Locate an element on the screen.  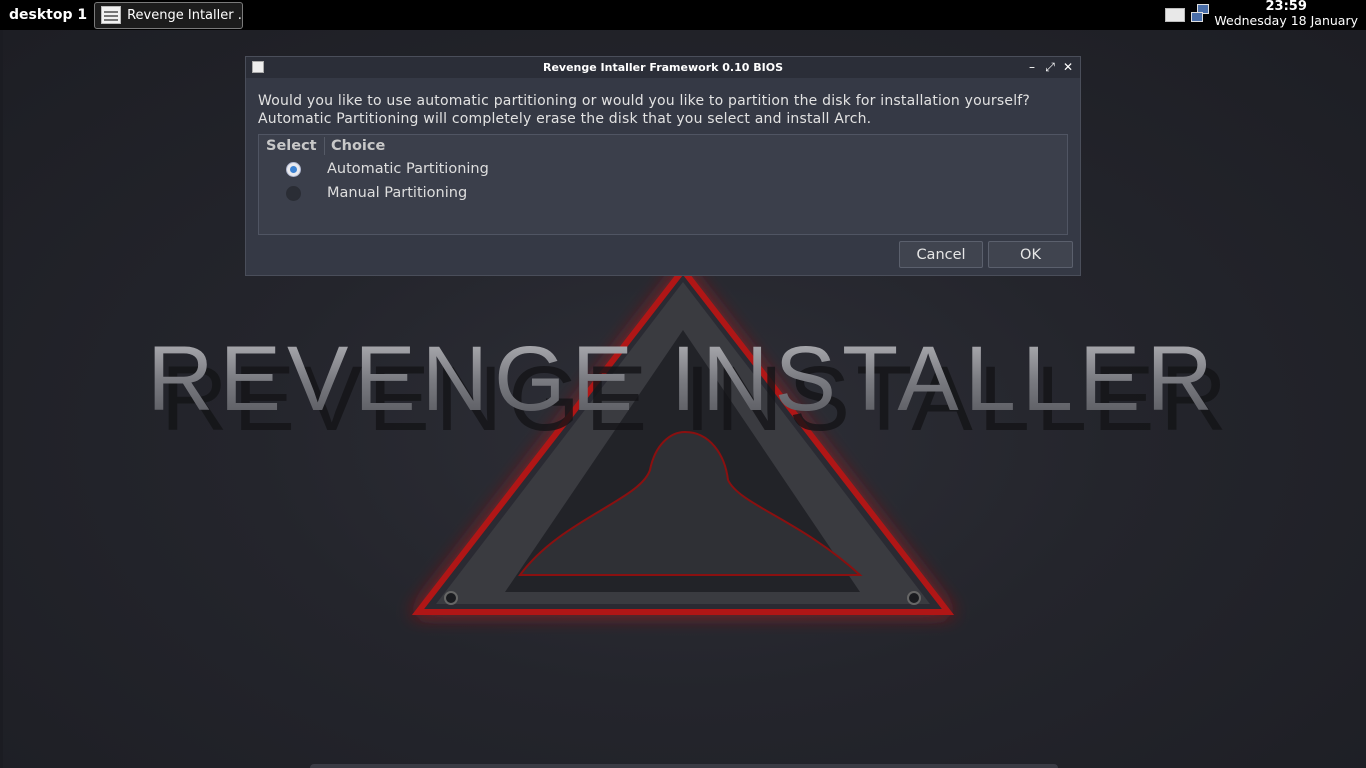
ok-button: OK is located at coordinates (1030, 254).